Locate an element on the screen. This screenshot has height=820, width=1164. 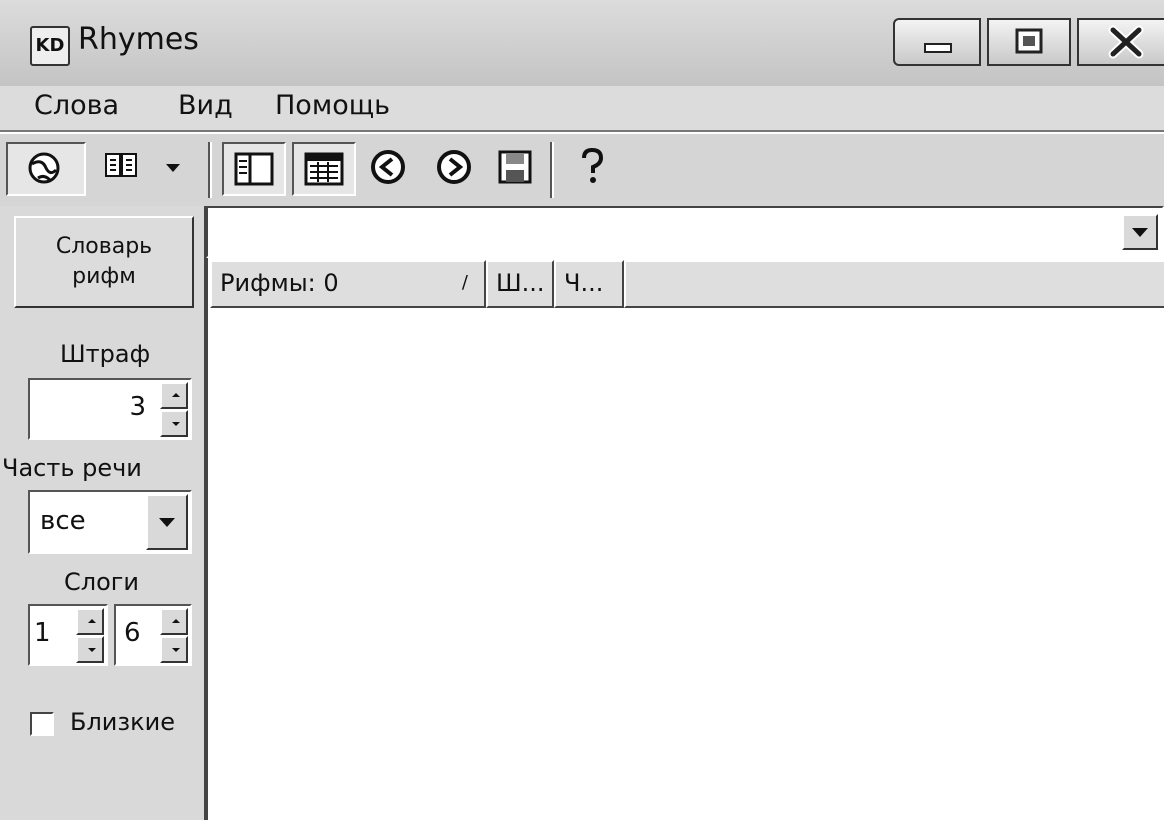
help-button is located at coordinates (593, 169).